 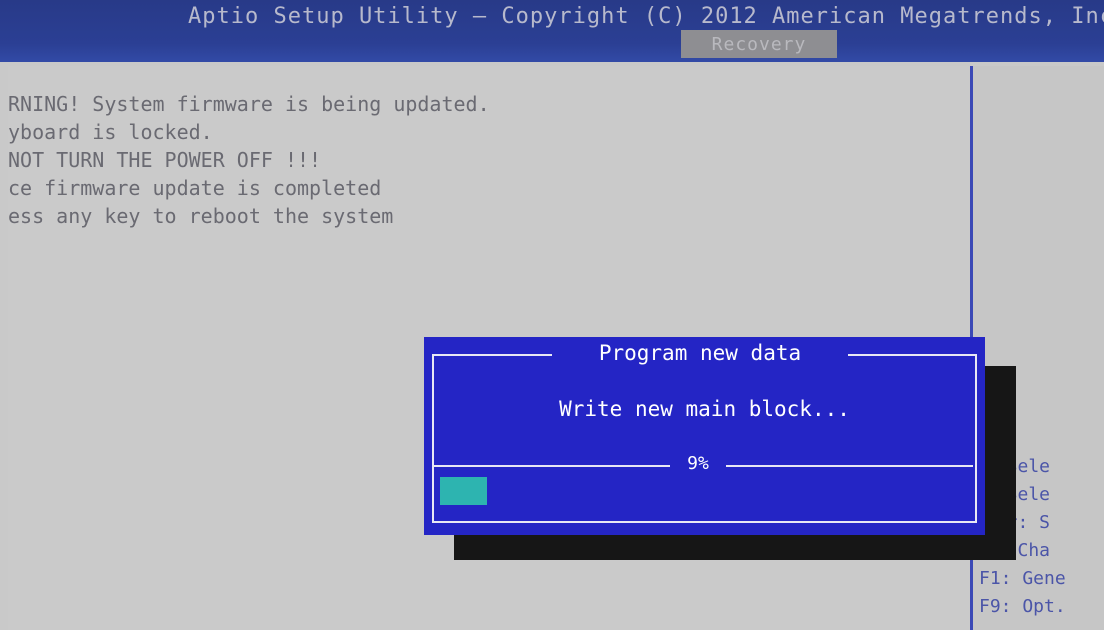 What do you see at coordinates (201, 216) in the screenshot?
I see `reboot-instruction-message: ess any key to reboot the system` at bounding box center [201, 216].